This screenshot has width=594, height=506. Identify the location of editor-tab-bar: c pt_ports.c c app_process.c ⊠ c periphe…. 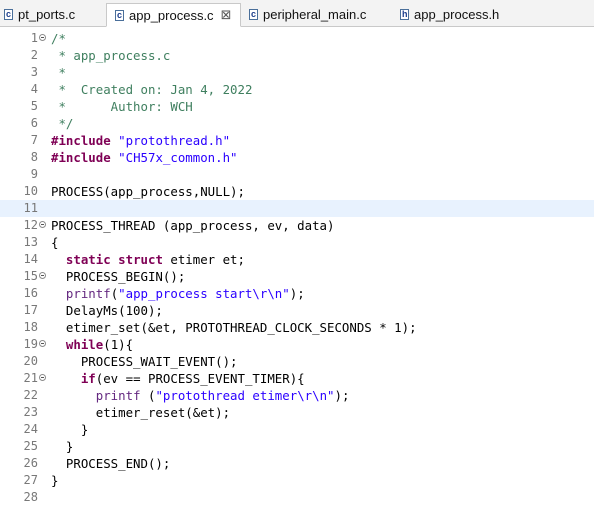
(297, 13).